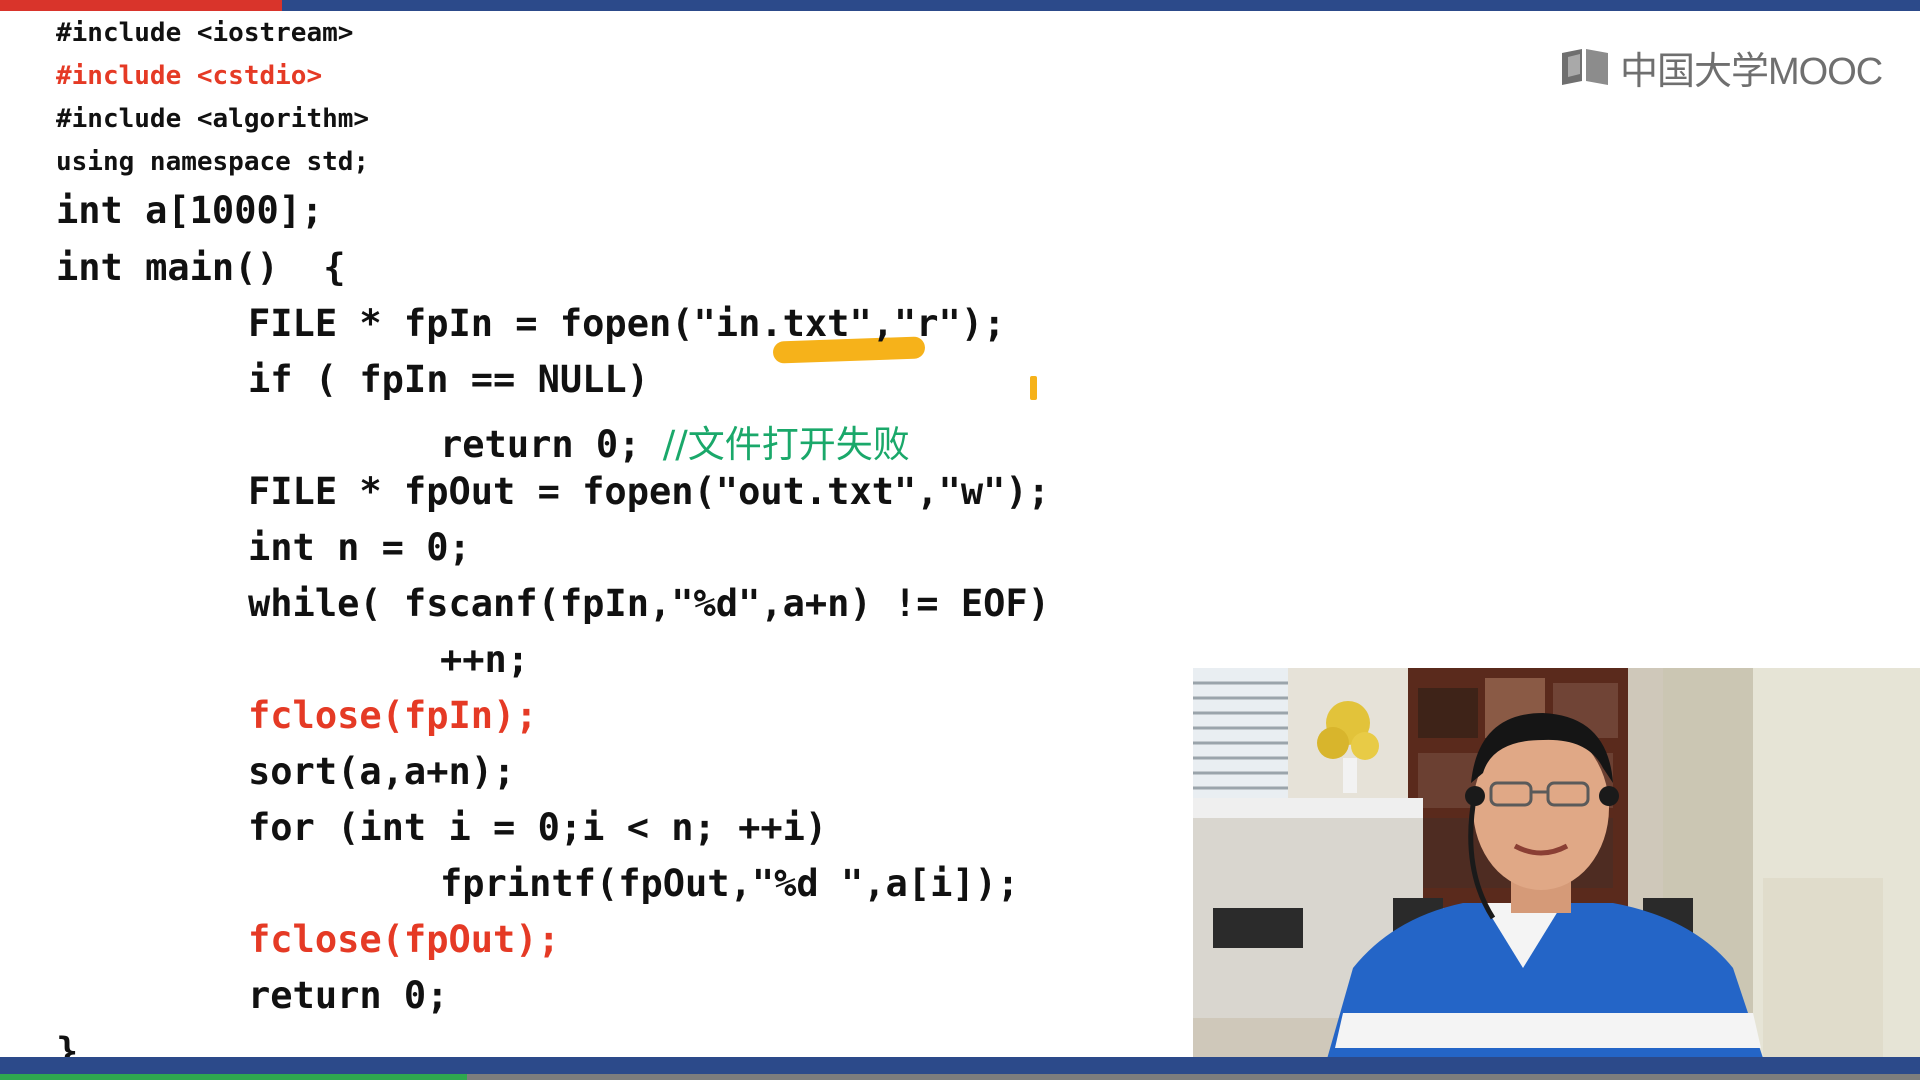 The image size is (1920, 1080). What do you see at coordinates (213, 162) in the screenshot?
I see `code-line-4: using namespace std;` at bounding box center [213, 162].